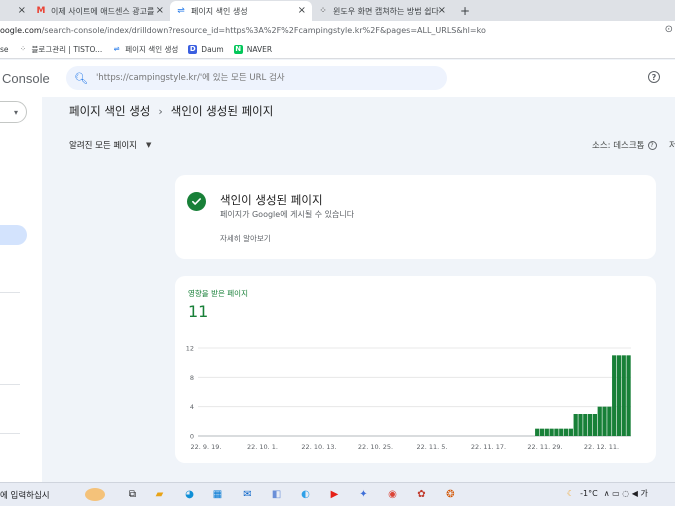  I want to click on tab-page-indexing: ⇌ 페이지 색인 생성 ×, so click(241, 11).